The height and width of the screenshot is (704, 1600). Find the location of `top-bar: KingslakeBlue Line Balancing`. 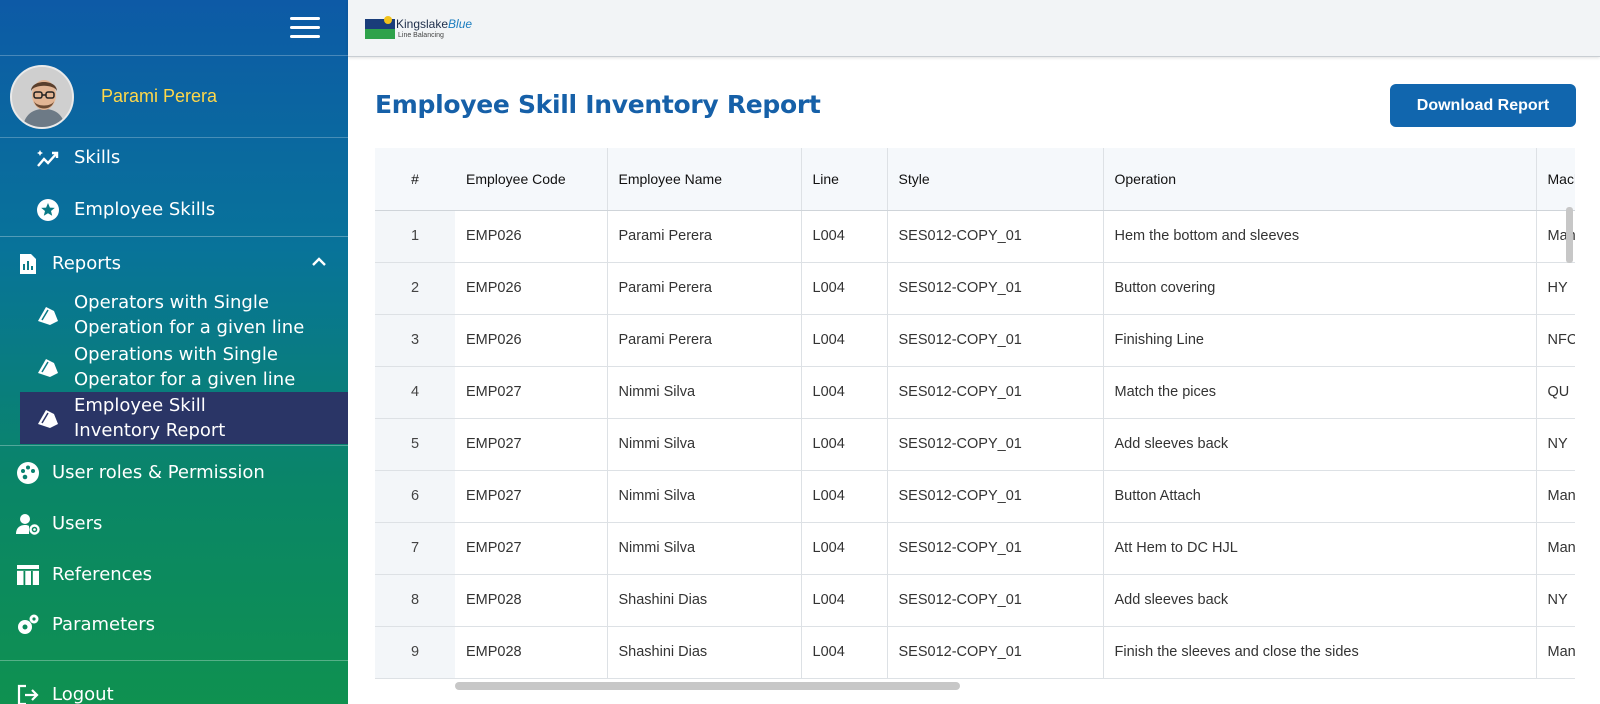

top-bar: KingslakeBlue Line Balancing is located at coordinates (974, 28).